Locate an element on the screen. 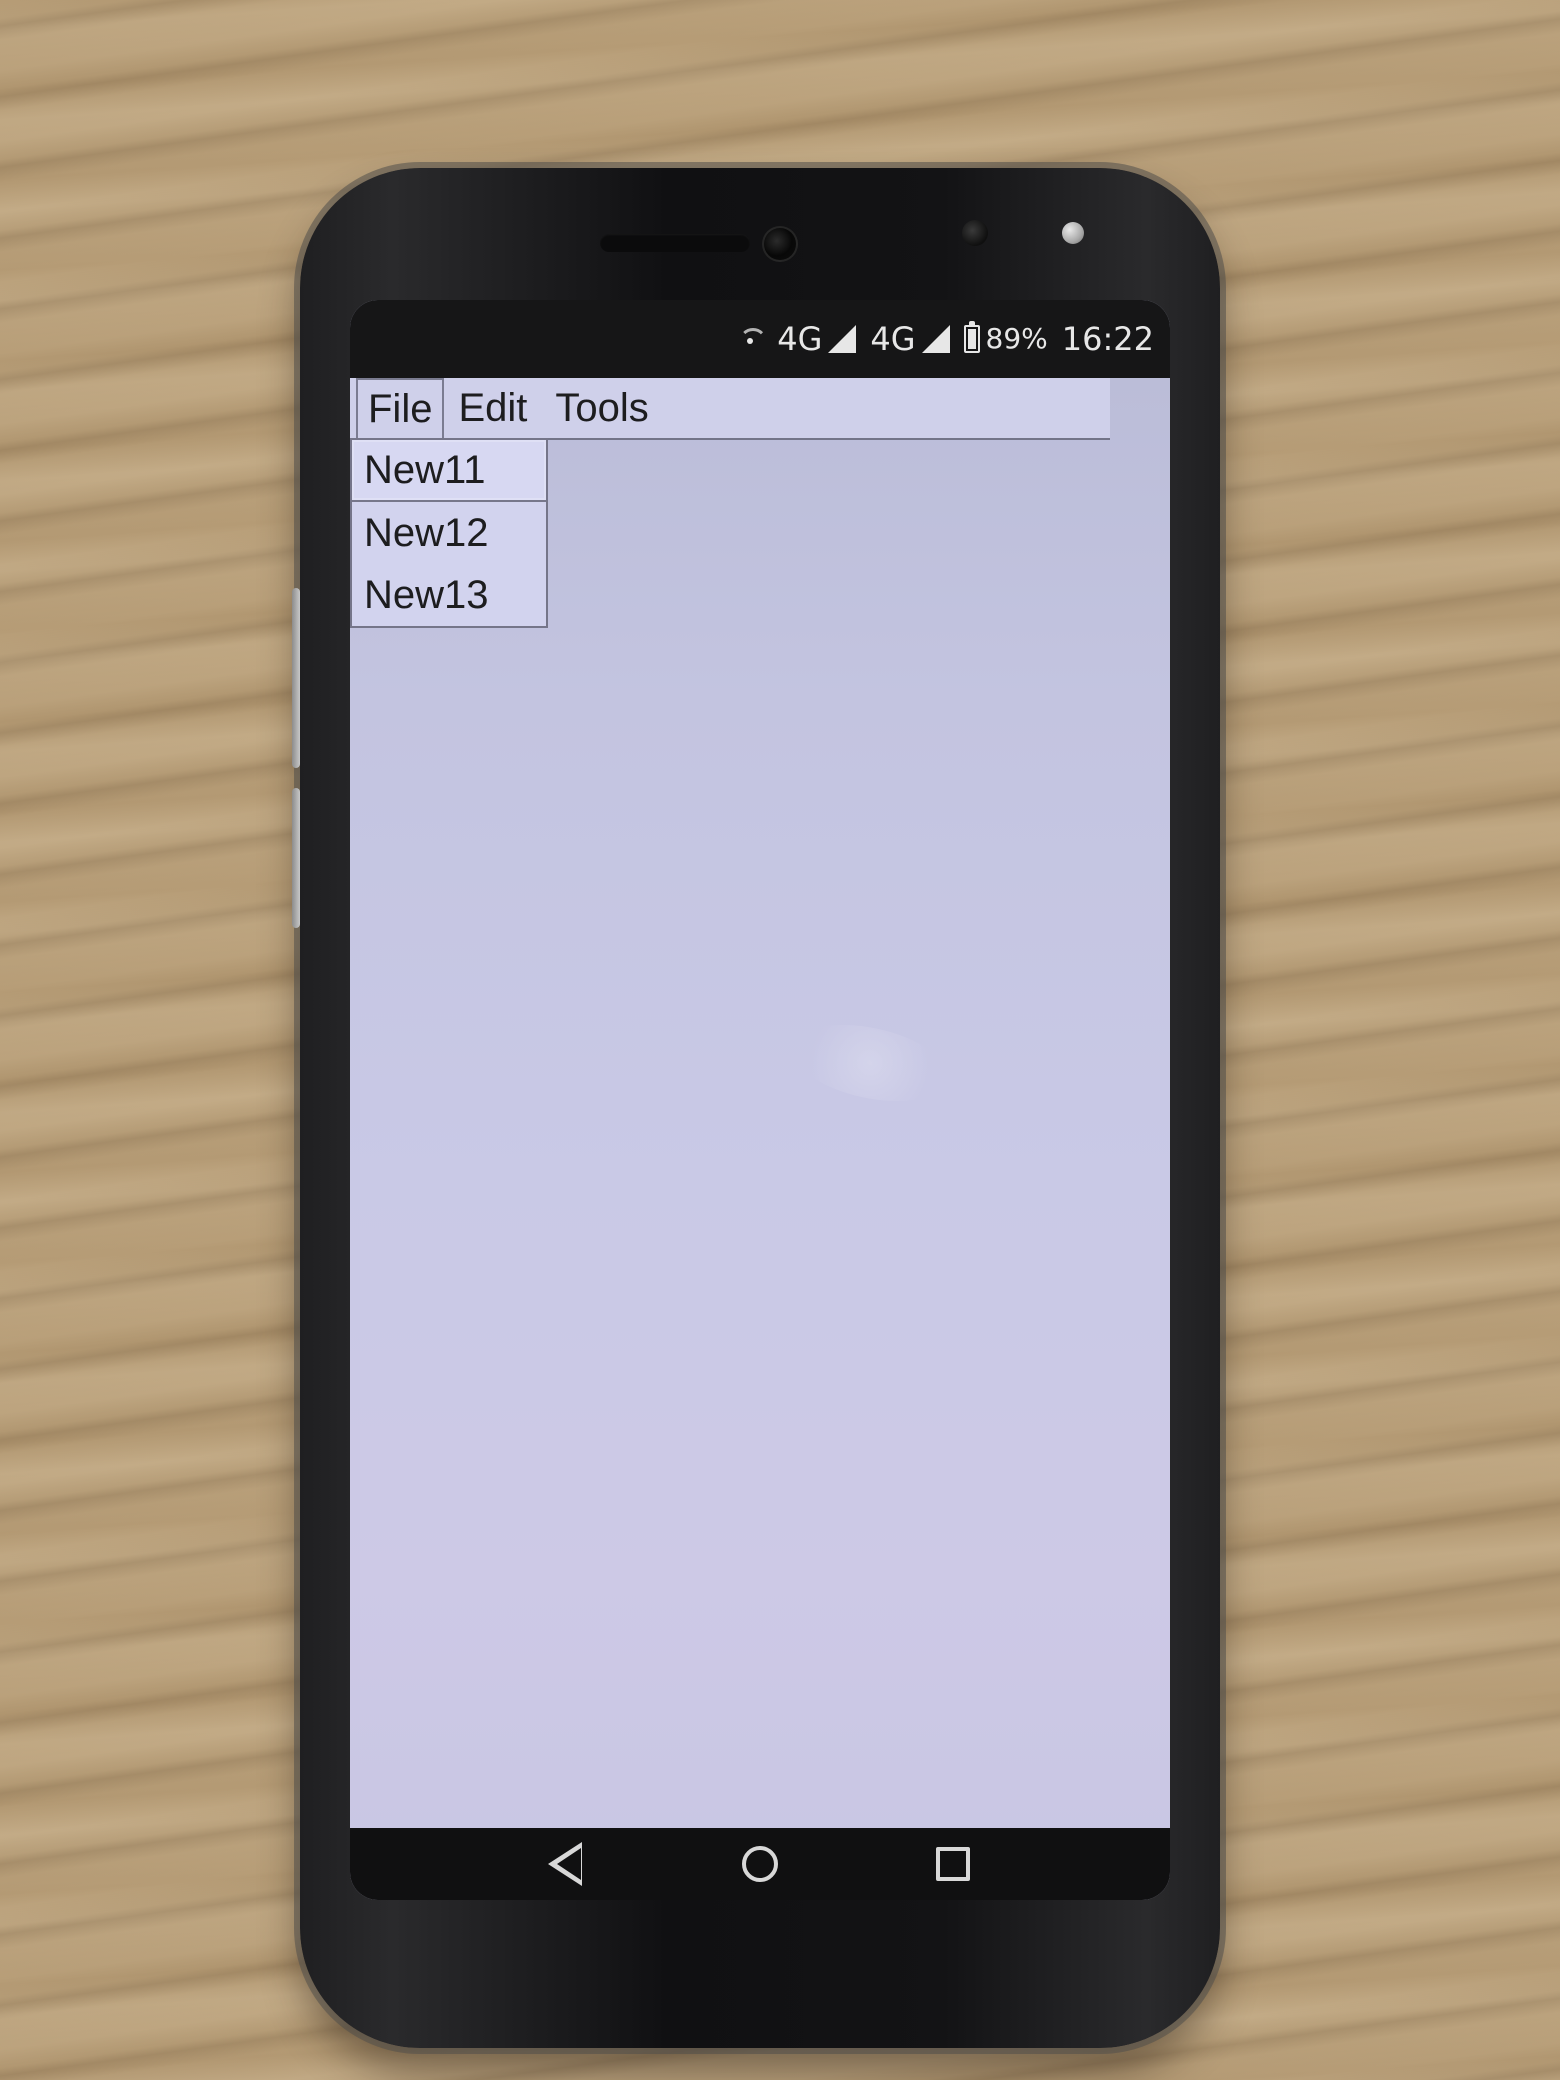 This screenshot has width=1560, height=2080. proximity-sensor is located at coordinates (975, 233).